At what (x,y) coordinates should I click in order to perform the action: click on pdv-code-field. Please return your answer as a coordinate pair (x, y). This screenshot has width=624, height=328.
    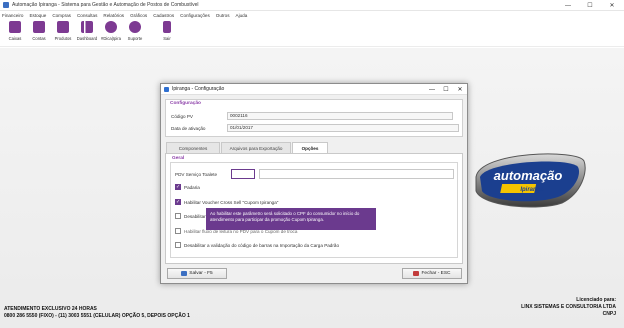
    Looking at the image, I should click on (243, 174).